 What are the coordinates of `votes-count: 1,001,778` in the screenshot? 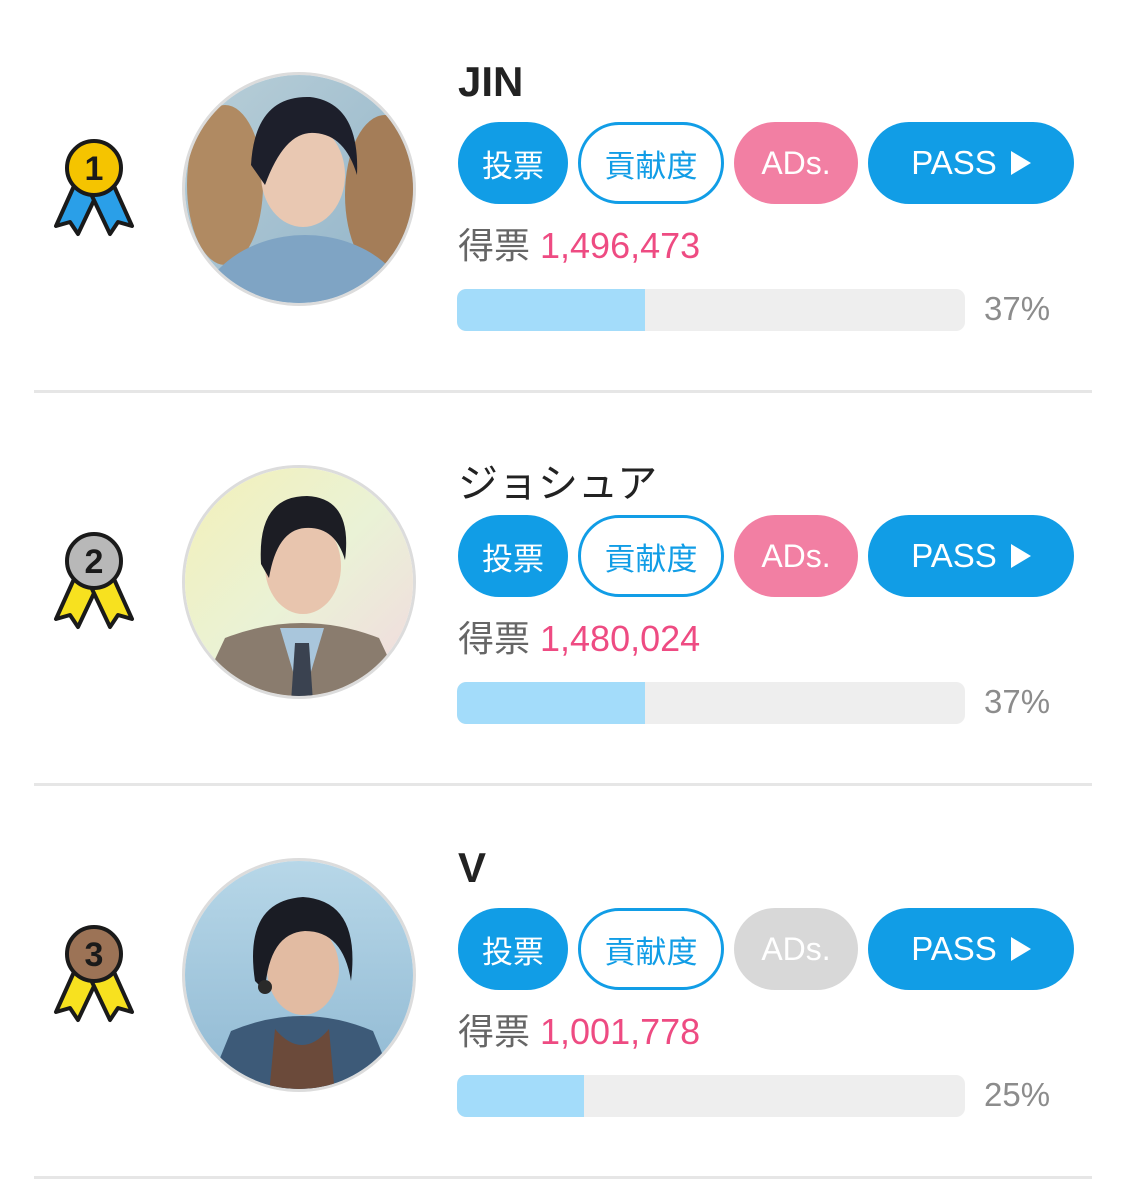 It's located at (620, 1031).